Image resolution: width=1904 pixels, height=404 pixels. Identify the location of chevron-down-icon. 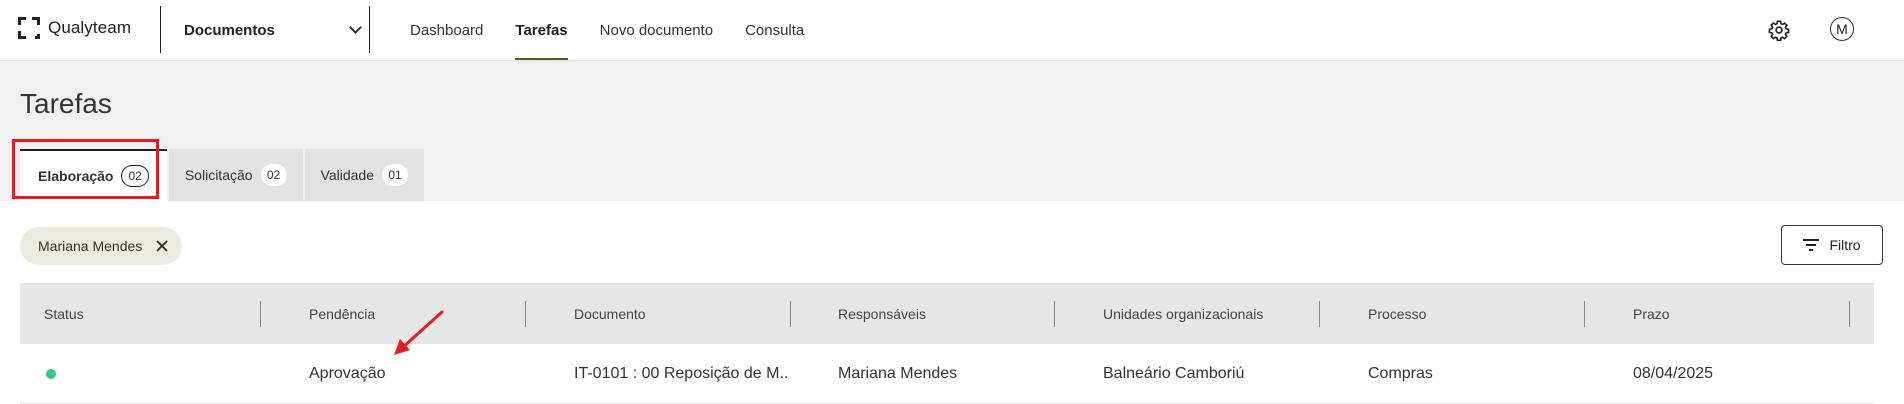
(355, 27).